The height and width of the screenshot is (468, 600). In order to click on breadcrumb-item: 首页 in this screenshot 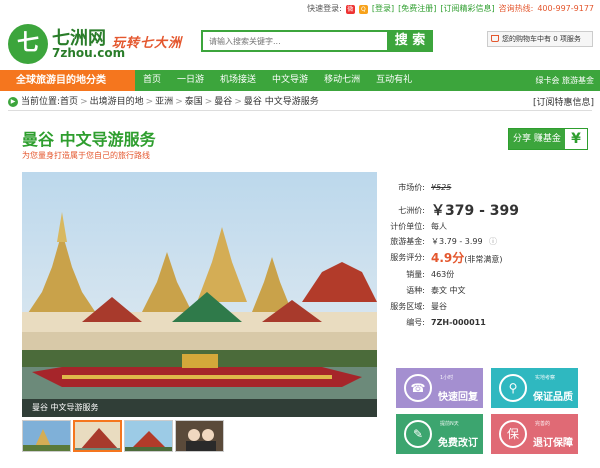, I will do `click(69, 102)`.